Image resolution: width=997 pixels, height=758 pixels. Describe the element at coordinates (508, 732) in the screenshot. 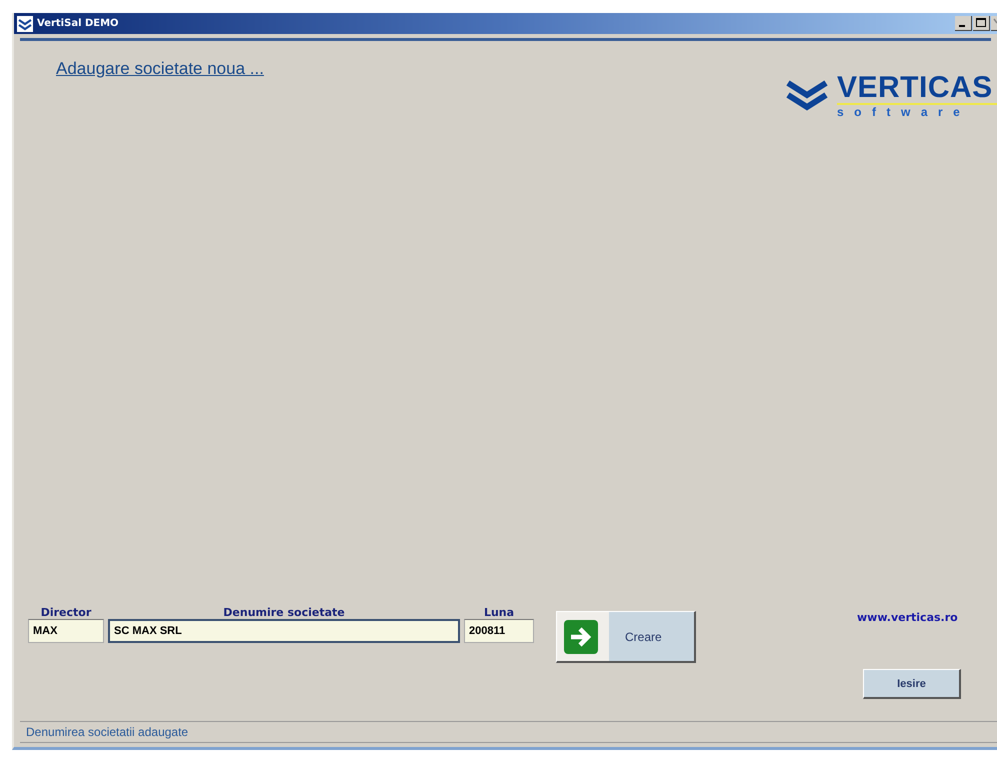

I see `status-bar: Denumirea societatii adaugate` at that location.